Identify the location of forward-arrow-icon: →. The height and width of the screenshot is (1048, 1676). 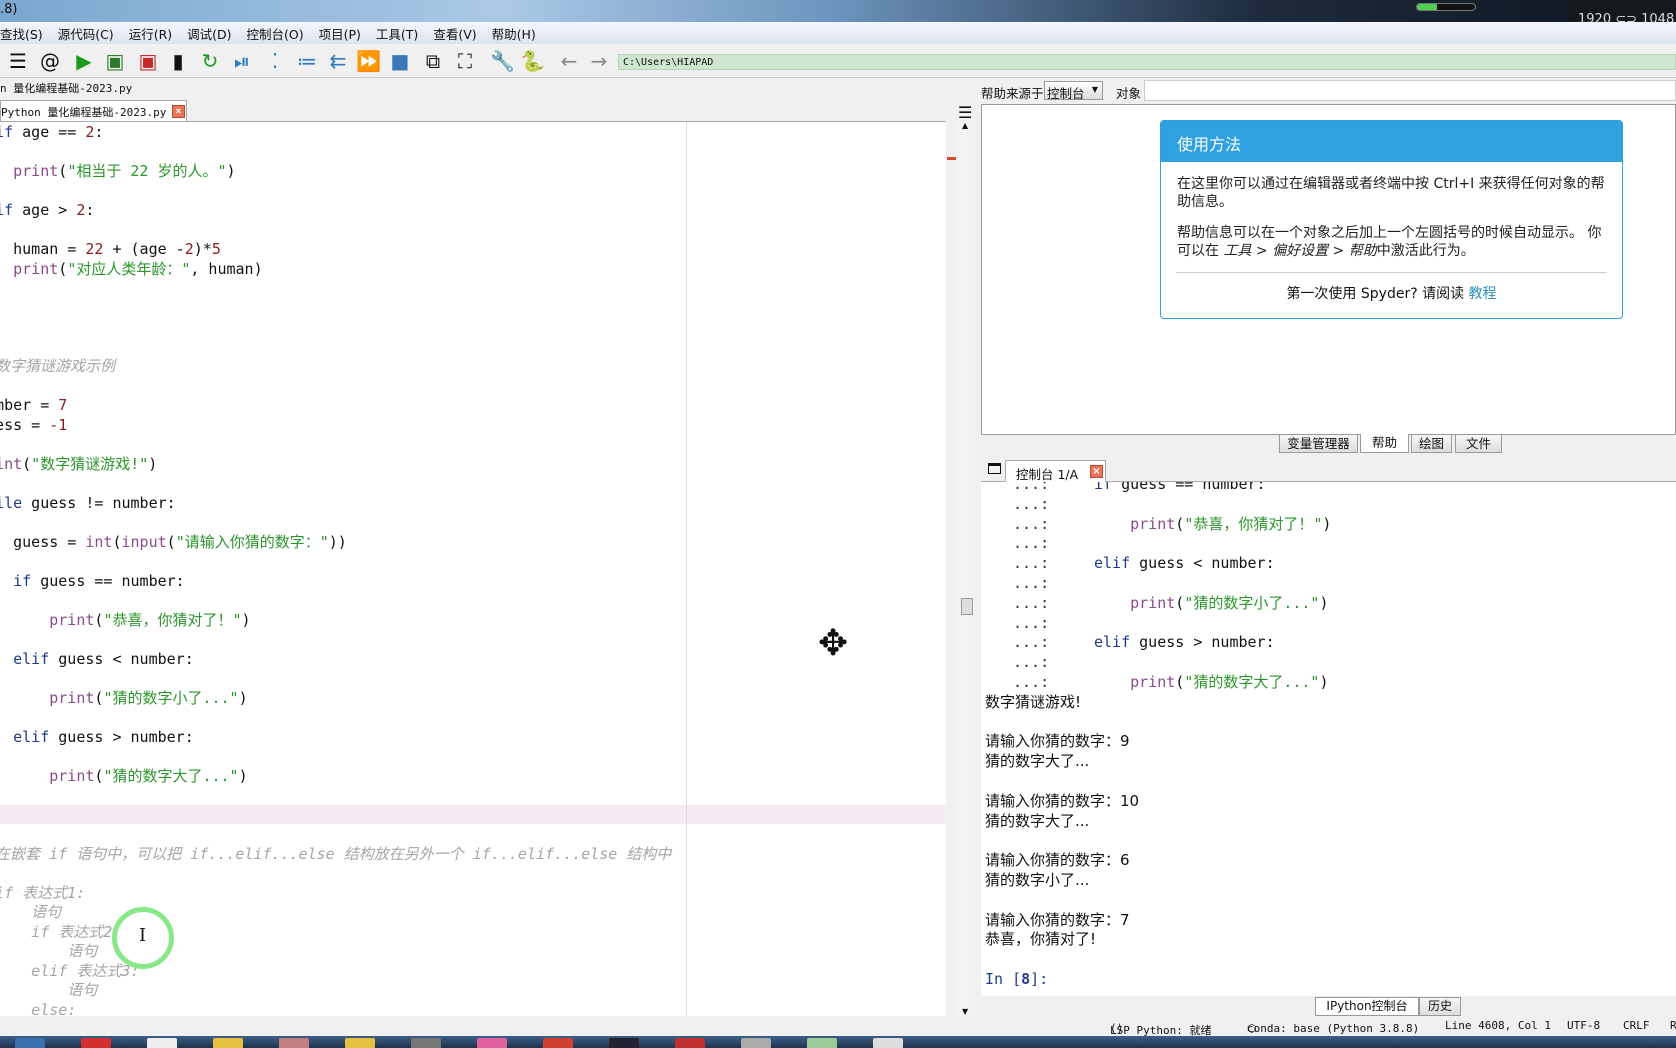
(599, 61).